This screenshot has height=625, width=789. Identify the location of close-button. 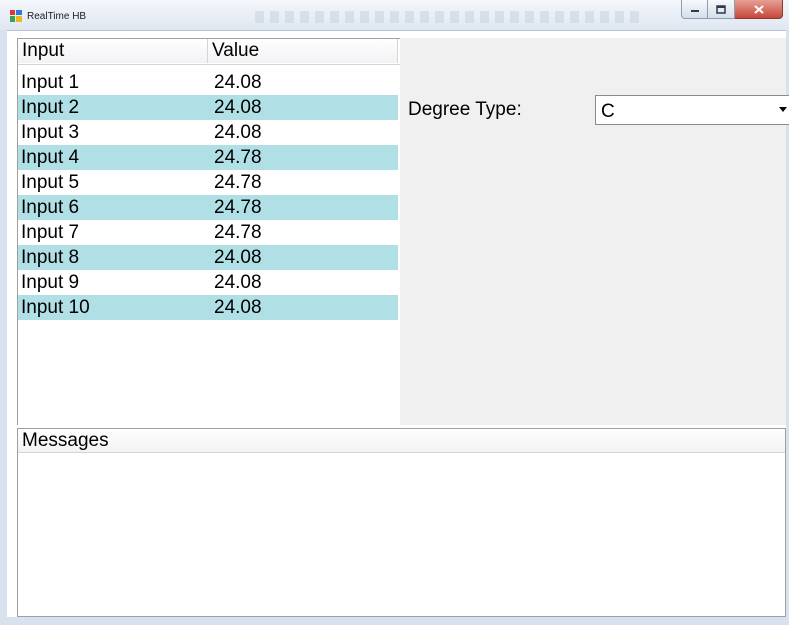
(759, 9).